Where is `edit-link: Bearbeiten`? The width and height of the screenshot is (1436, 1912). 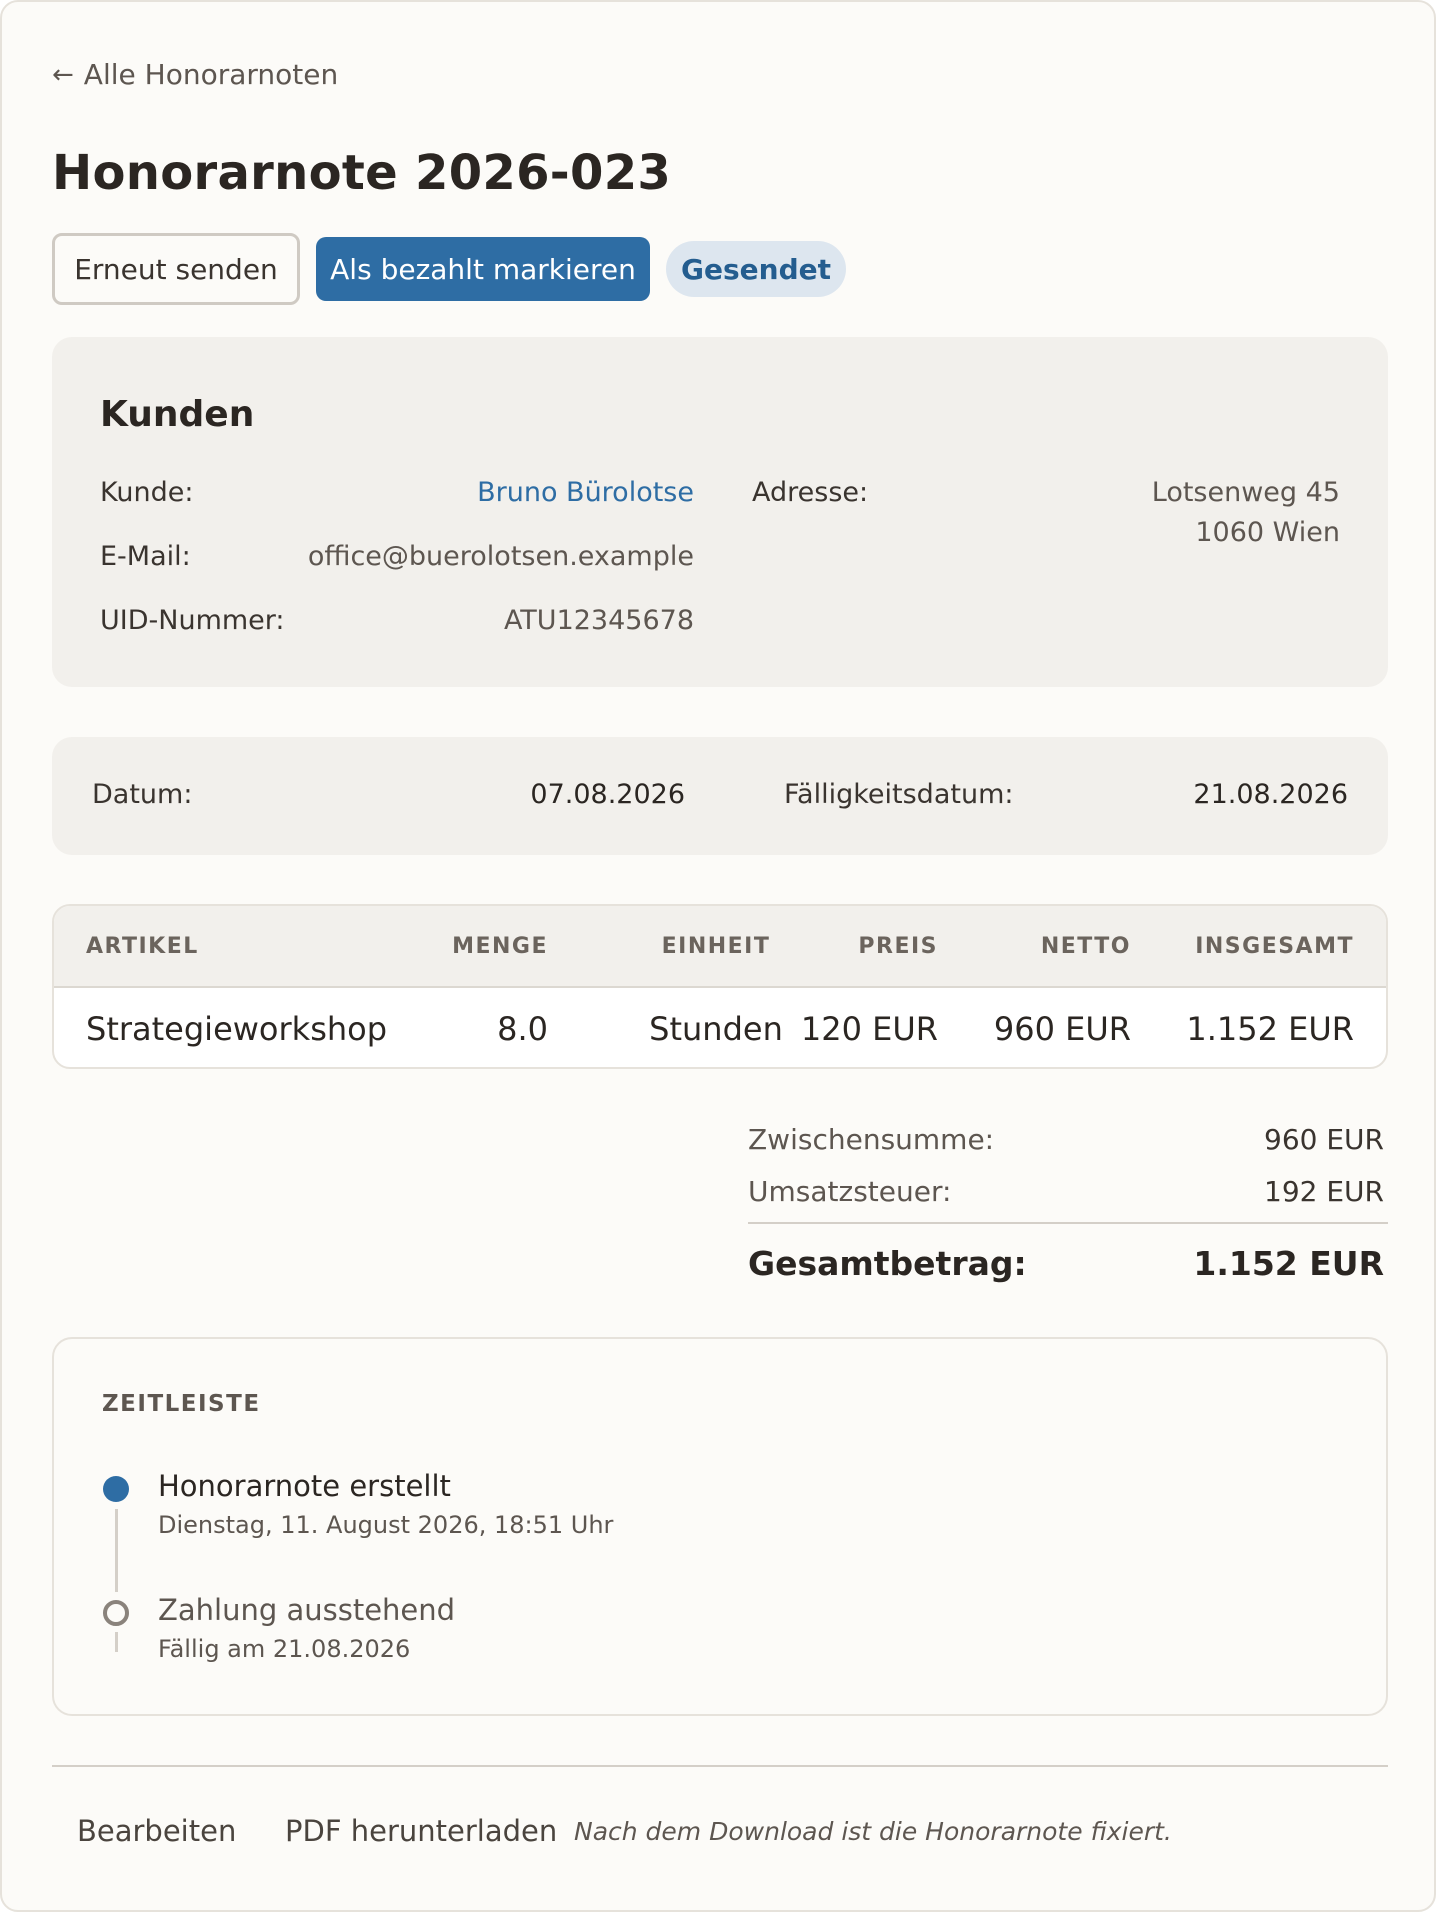
edit-link: Bearbeiten is located at coordinates (156, 1831).